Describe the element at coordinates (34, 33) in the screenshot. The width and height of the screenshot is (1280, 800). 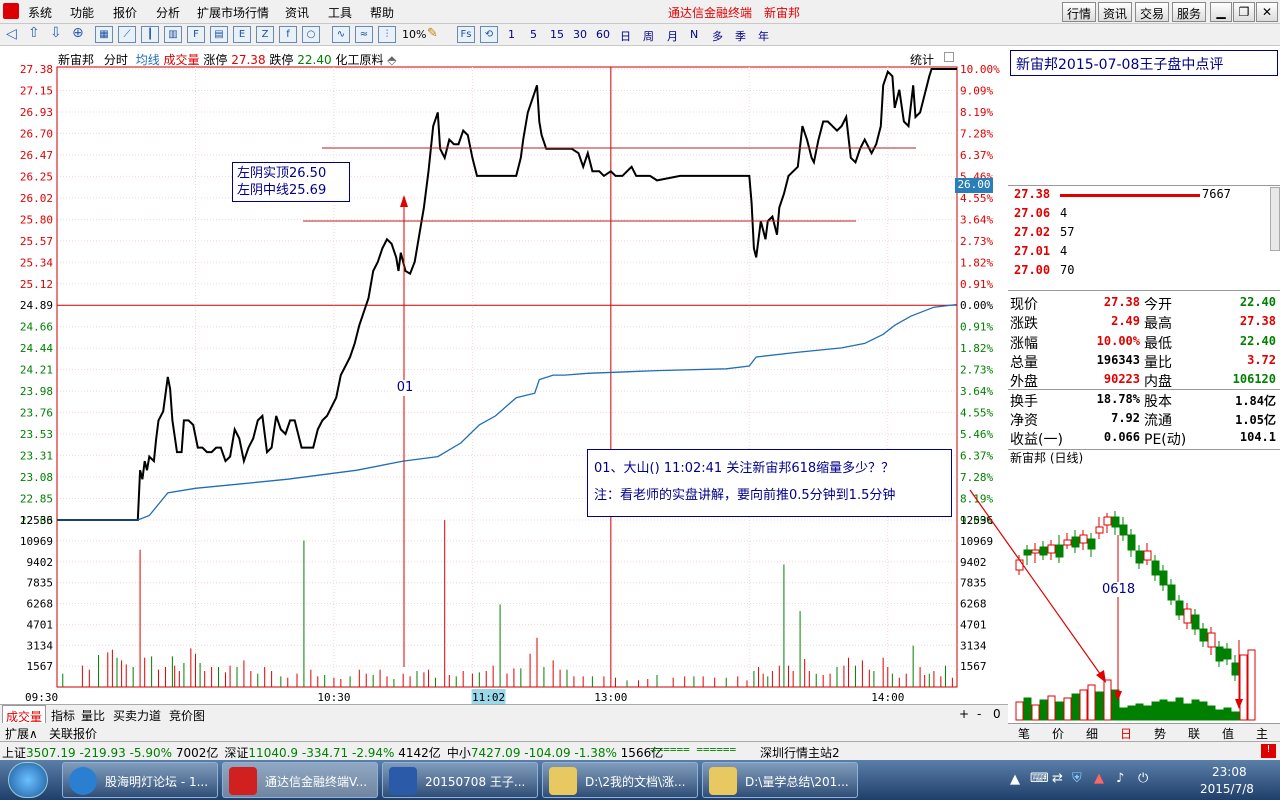
I see `up-arrow-icon: ⇧` at that location.